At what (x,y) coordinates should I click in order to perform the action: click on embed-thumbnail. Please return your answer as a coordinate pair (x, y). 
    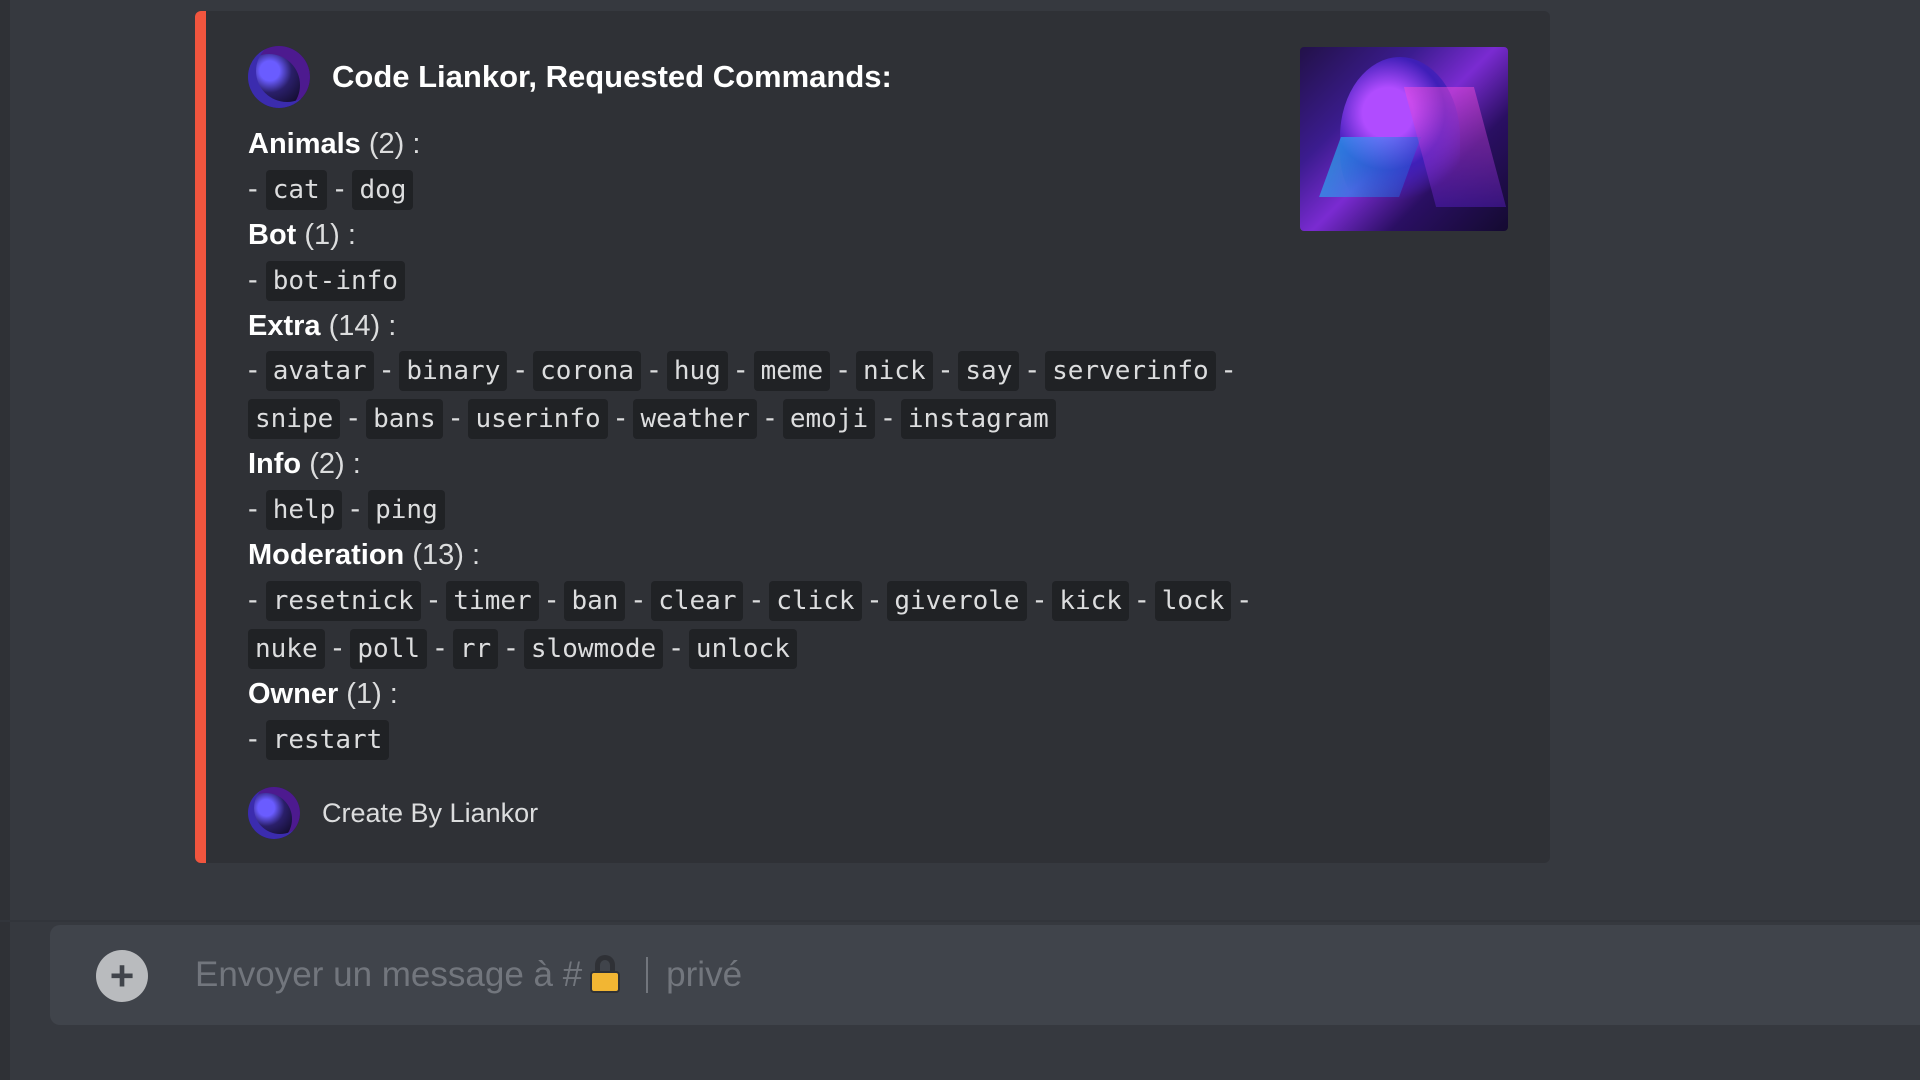
    Looking at the image, I should click on (1404, 139).